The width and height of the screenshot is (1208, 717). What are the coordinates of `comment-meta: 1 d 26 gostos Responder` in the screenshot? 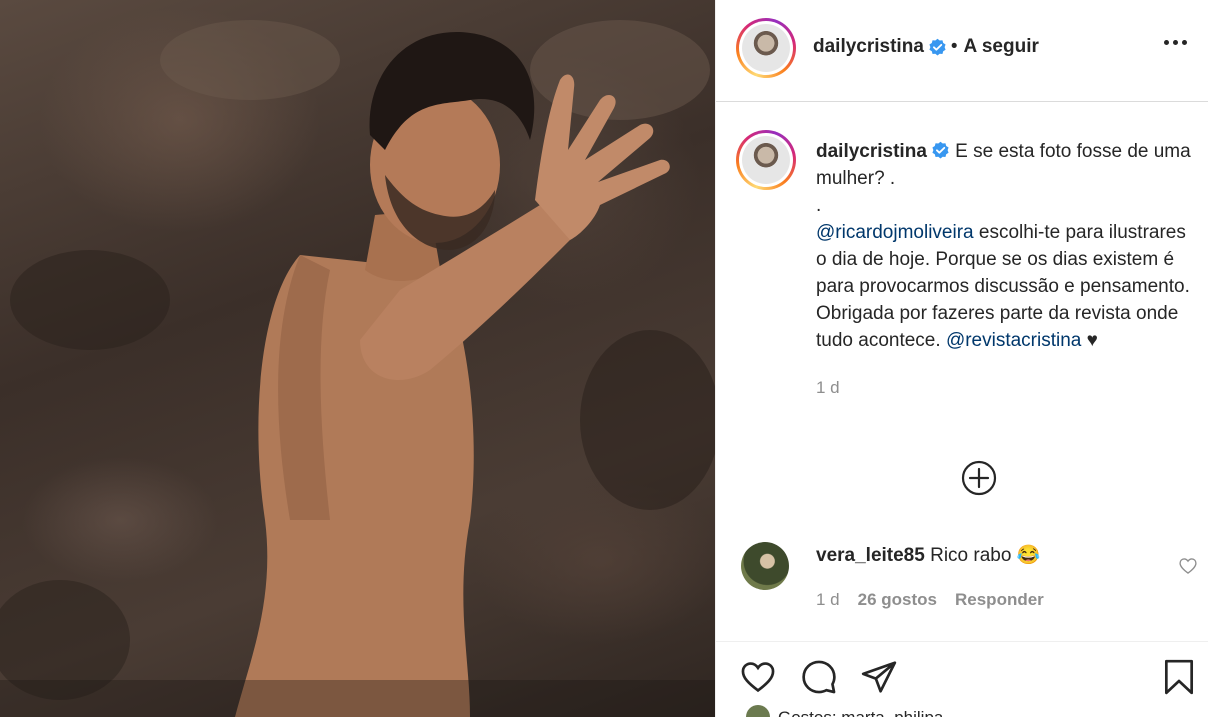 It's located at (930, 600).